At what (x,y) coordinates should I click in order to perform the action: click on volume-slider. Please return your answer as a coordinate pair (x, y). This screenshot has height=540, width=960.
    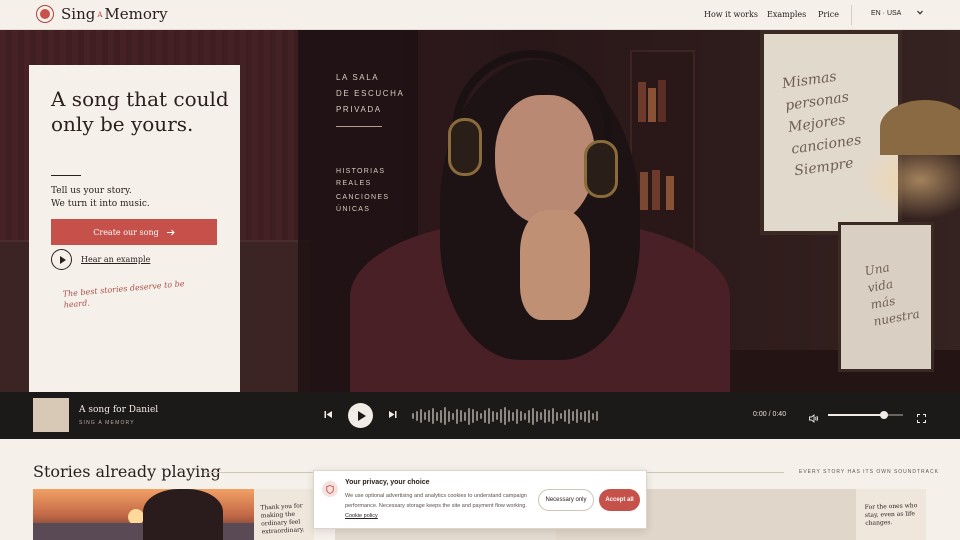
    Looking at the image, I should click on (865, 415).